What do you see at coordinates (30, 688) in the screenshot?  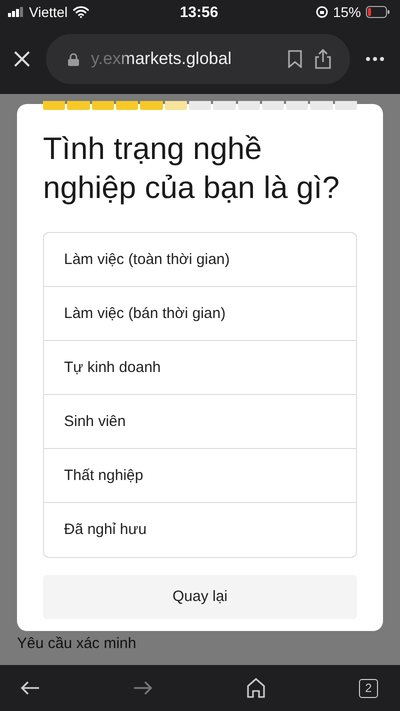 I see `back-arrow-icon` at bounding box center [30, 688].